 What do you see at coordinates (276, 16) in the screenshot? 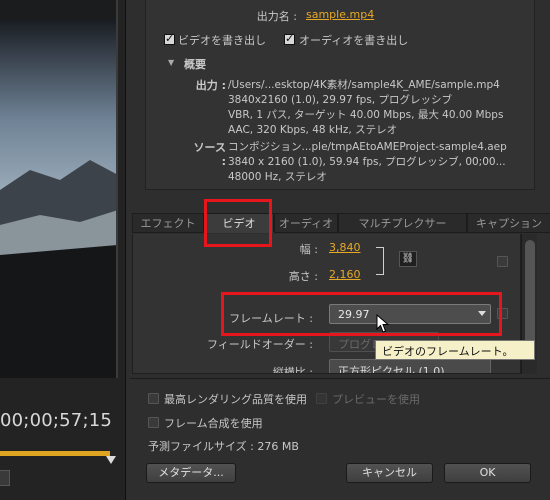
I see `output-name-label: 出力名 :` at bounding box center [276, 16].